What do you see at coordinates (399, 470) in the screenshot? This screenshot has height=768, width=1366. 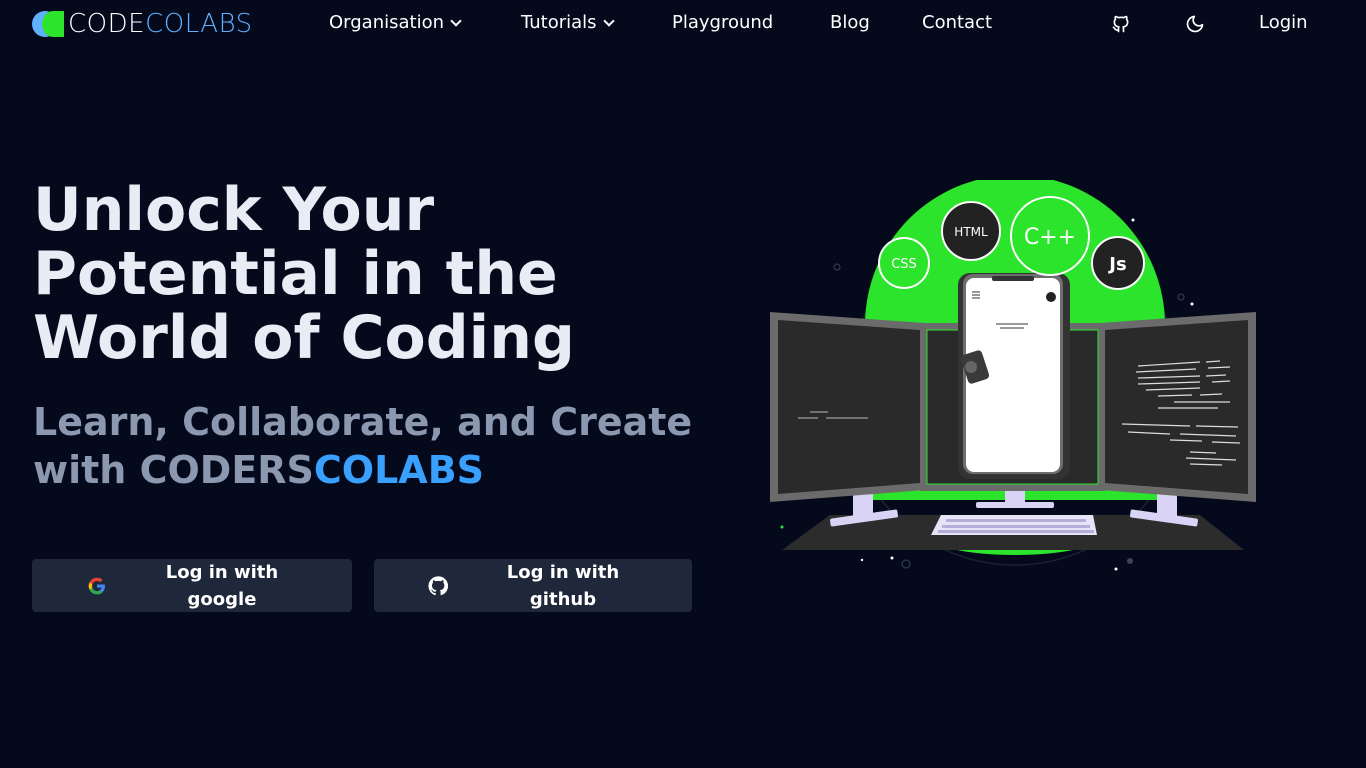 I see `hero-subtitle-highlight: COLABS` at bounding box center [399, 470].